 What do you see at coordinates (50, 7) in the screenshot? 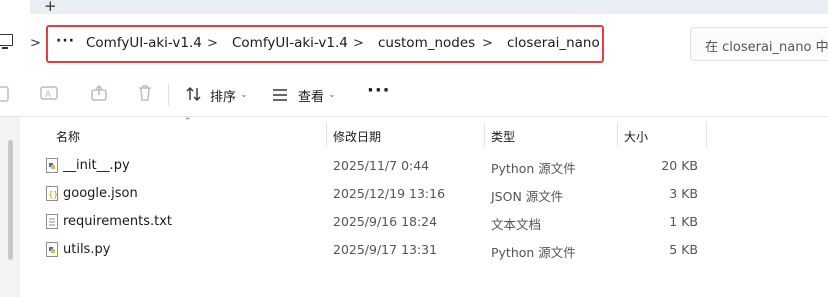
I see `new-tab-button: +` at bounding box center [50, 7].